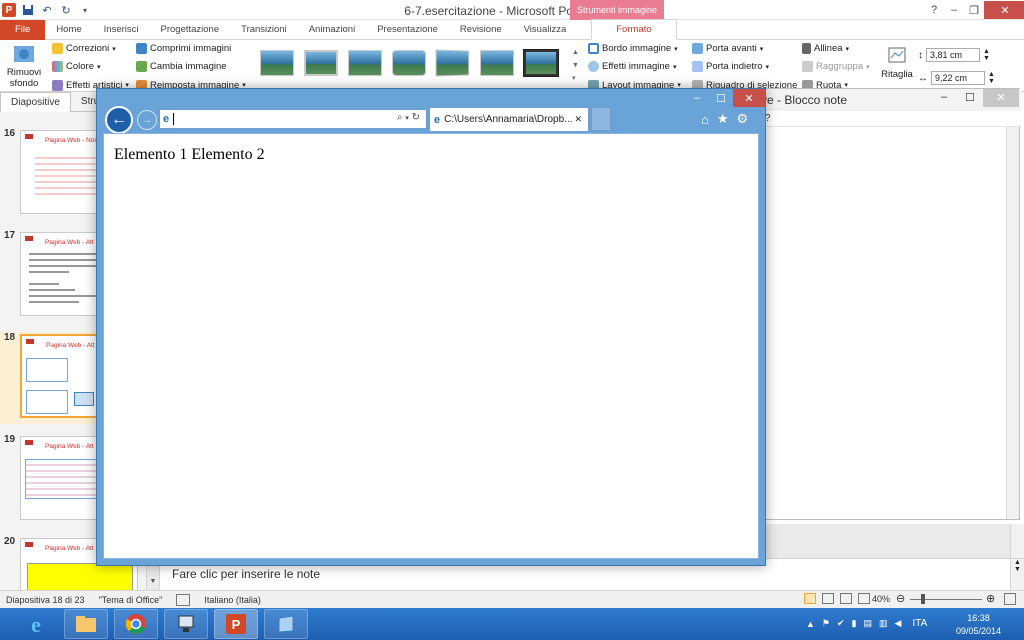 Image resolution: width=1024 pixels, height=640 pixels. I want to click on normal-view-icon, so click(810, 598).